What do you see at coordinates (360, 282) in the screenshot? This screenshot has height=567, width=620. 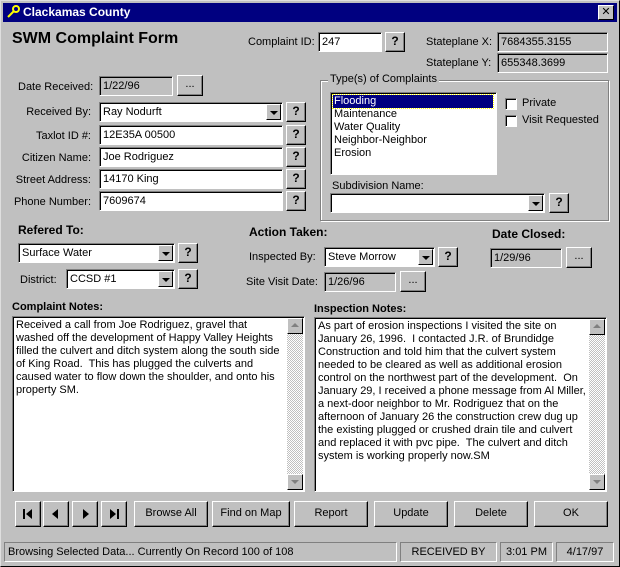 I see `site-visit-field: 1/26/96` at bounding box center [360, 282].